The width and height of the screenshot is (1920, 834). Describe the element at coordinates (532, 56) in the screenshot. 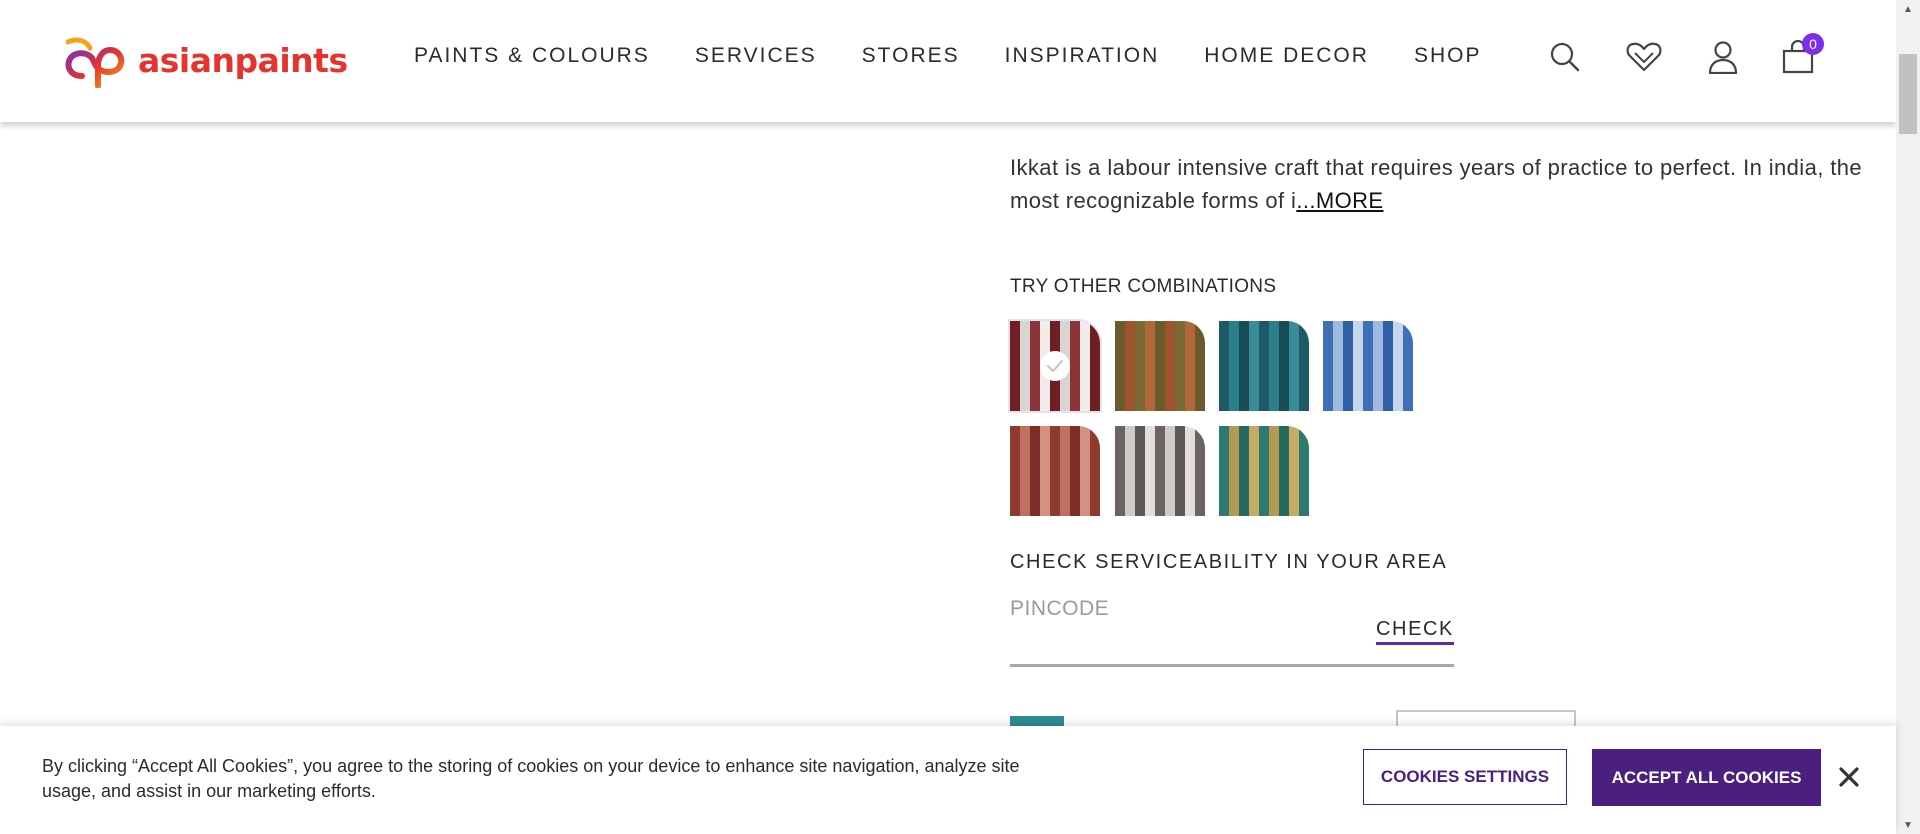

I see `nav-item-paints-colours: PAINTS & COLOURS` at that location.